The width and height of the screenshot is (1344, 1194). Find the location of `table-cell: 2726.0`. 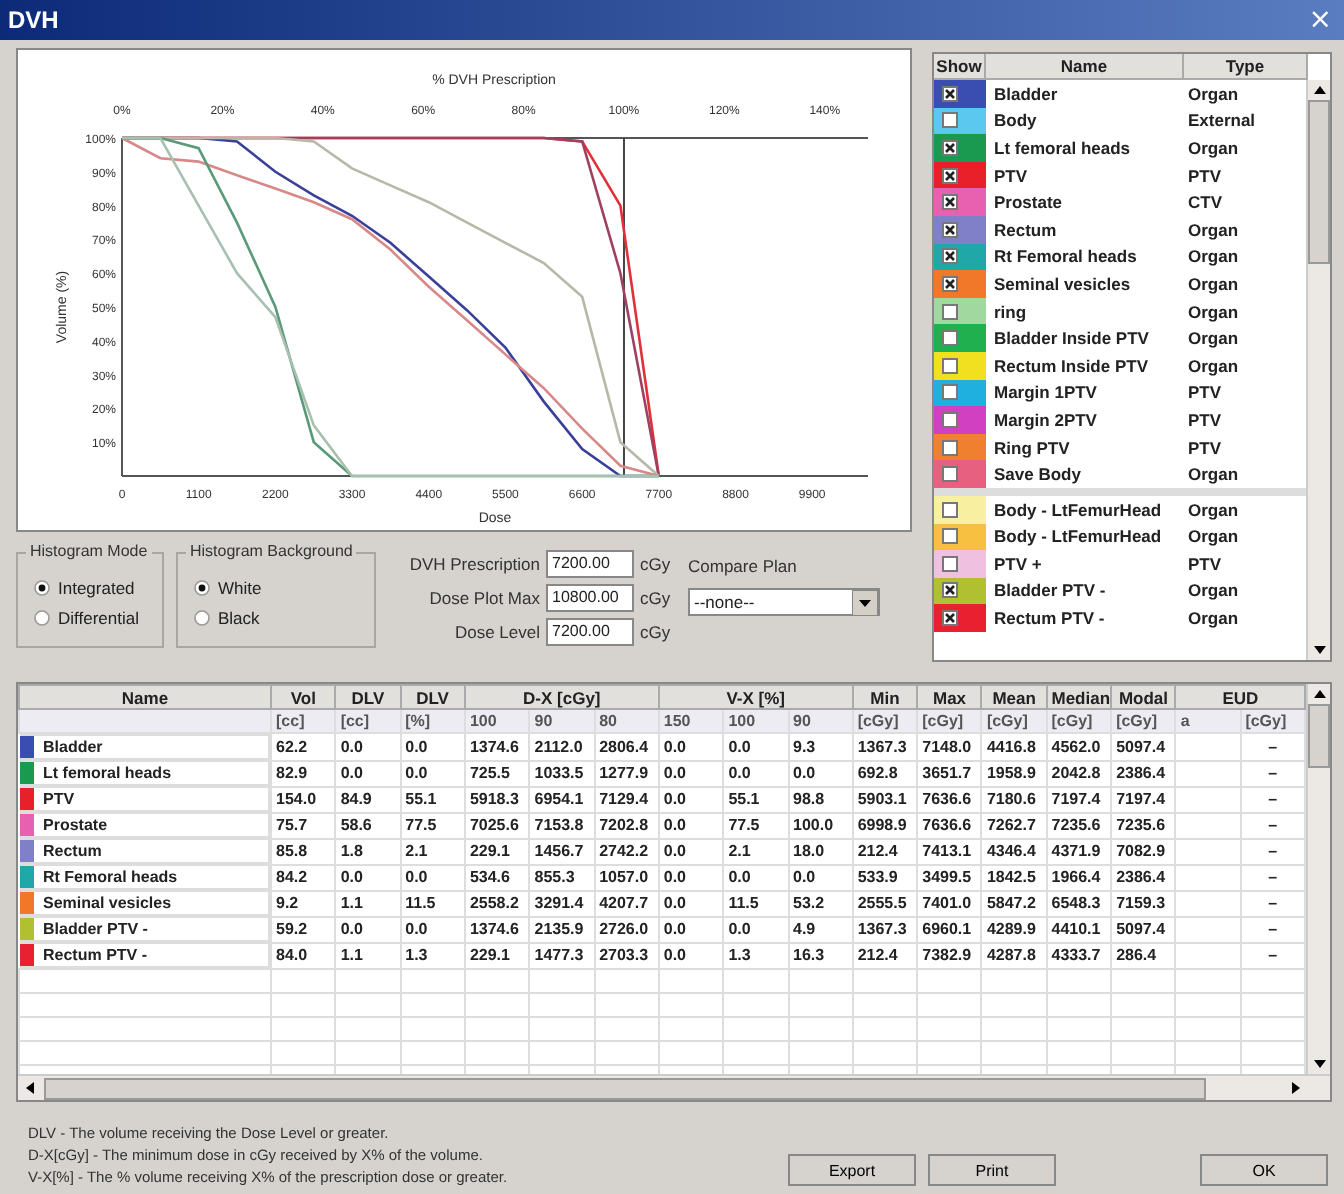

table-cell: 2726.0 is located at coordinates (626, 929).